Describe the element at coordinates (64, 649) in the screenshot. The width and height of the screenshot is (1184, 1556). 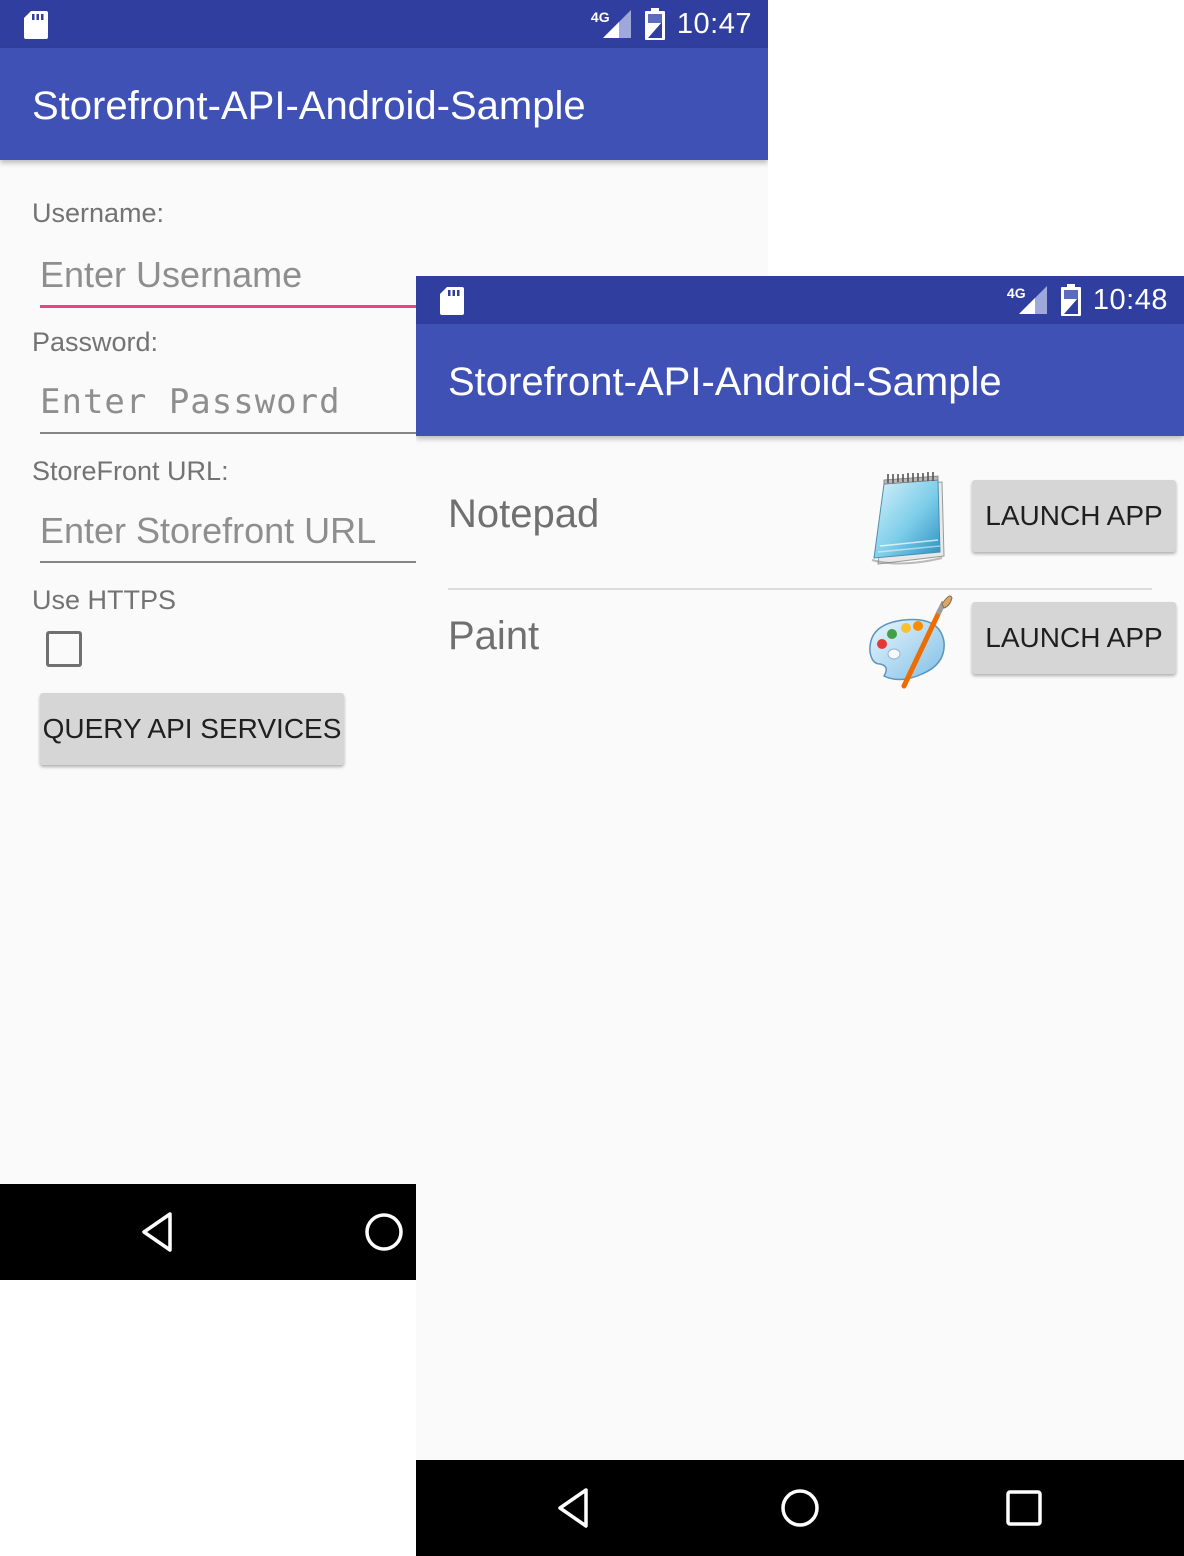
I see `use-https-checkbox` at that location.